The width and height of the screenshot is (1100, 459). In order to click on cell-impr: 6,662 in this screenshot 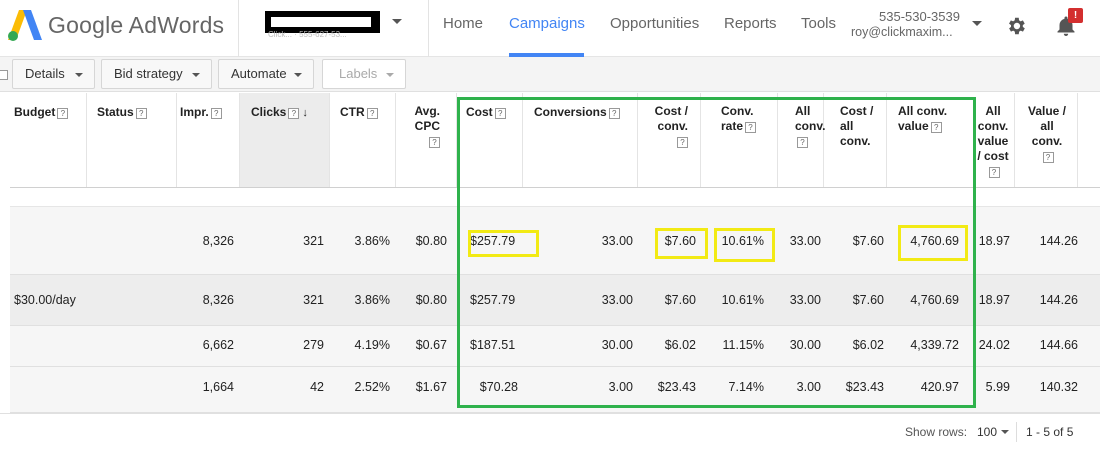, I will do `click(218, 345)`.